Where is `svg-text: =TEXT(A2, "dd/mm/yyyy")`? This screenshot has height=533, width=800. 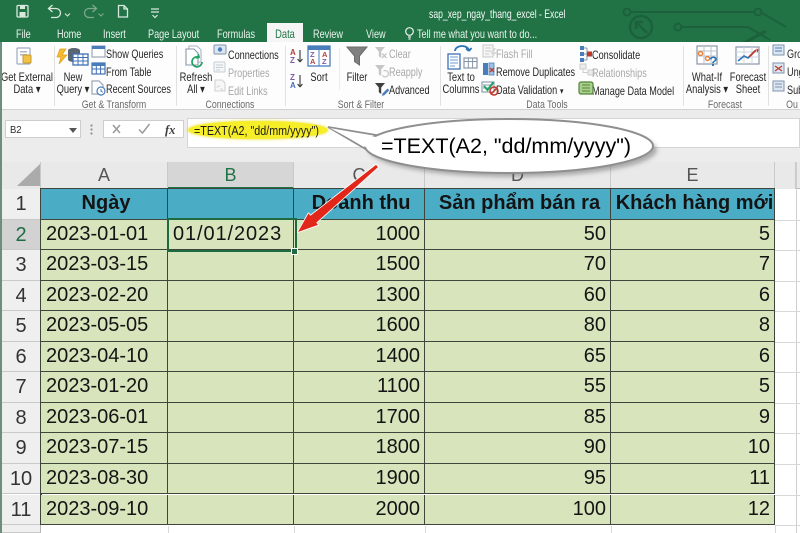 svg-text: =TEXT(A2, "dd/mm/yyyy") is located at coordinates (506, 146).